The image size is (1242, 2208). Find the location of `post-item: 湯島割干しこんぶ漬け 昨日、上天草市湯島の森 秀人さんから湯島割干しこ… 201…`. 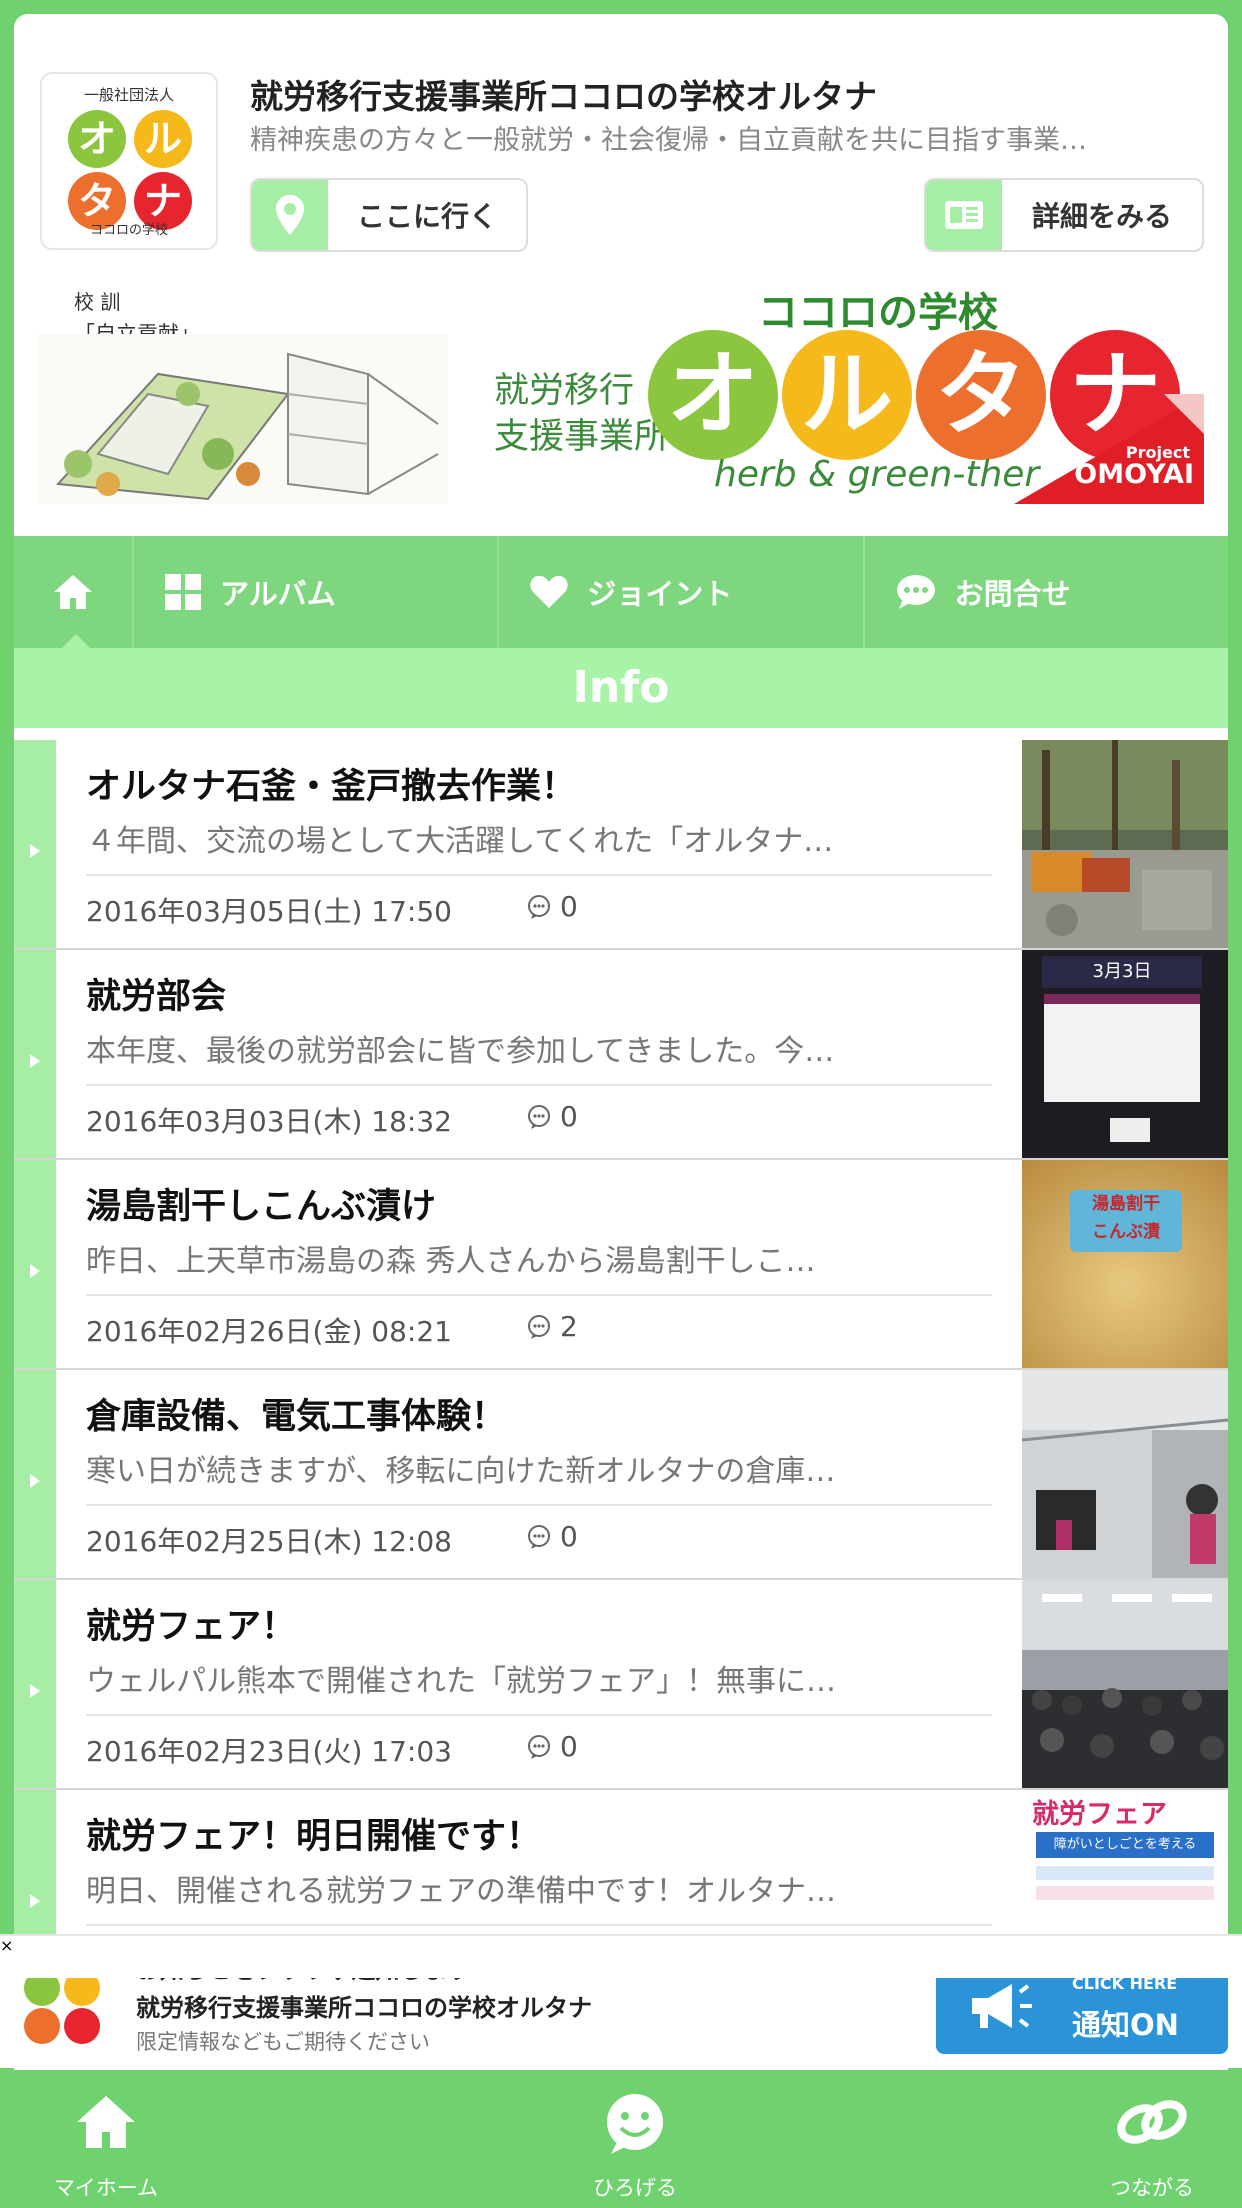

post-item: 湯島割干しこんぶ漬け 昨日、上天草市湯島の森 秀人さんから湯島割干しこ… 201… is located at coordinates (621, 1265).